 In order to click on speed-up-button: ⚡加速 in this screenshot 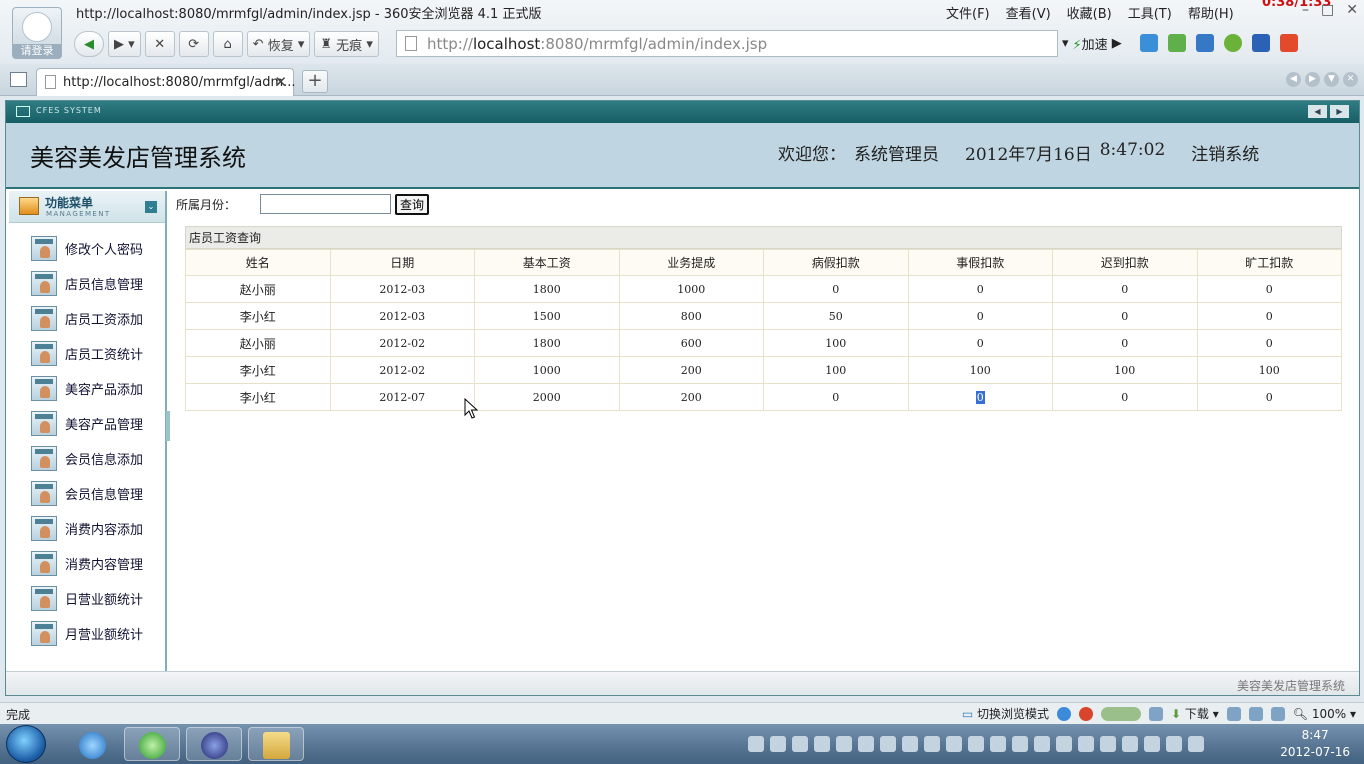, I will do `click(1090, 43)`.